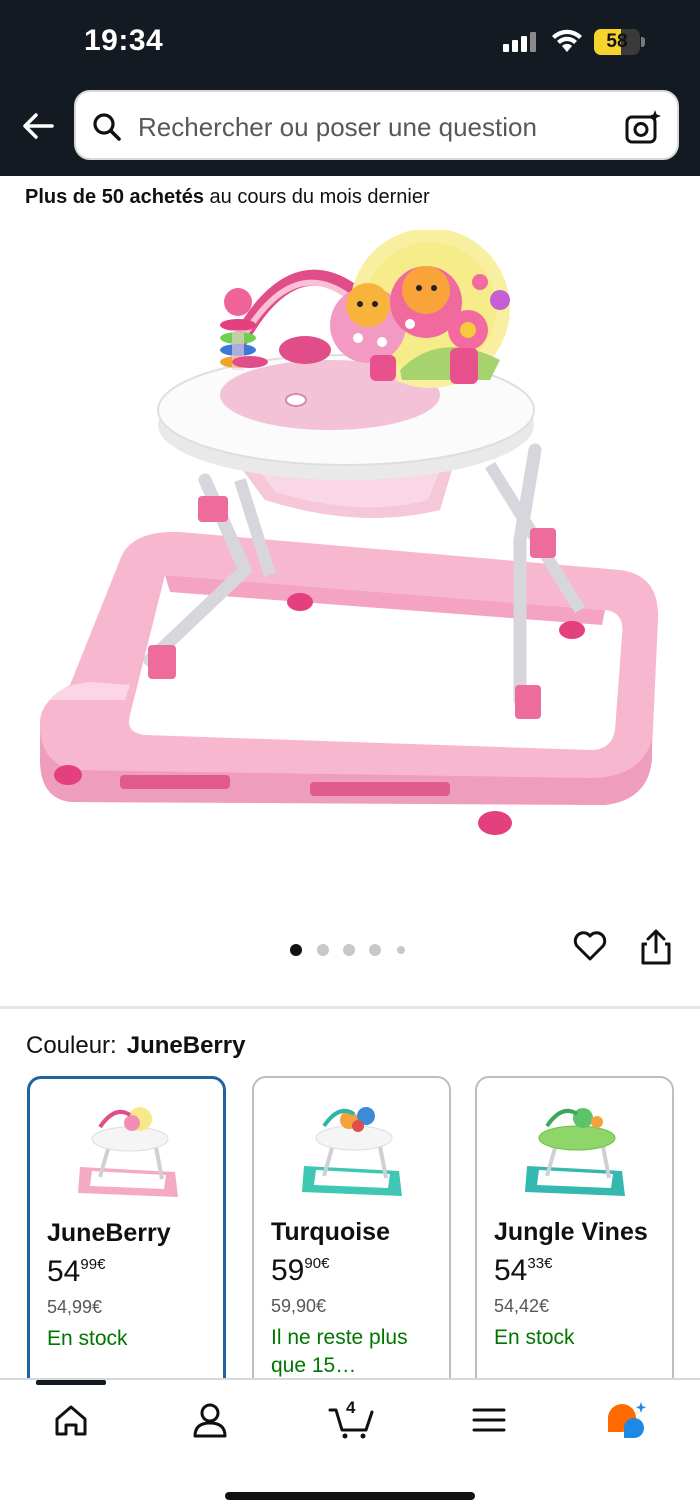  I want to click on variant-unit-price: 54,42€, so click(522, 1306).